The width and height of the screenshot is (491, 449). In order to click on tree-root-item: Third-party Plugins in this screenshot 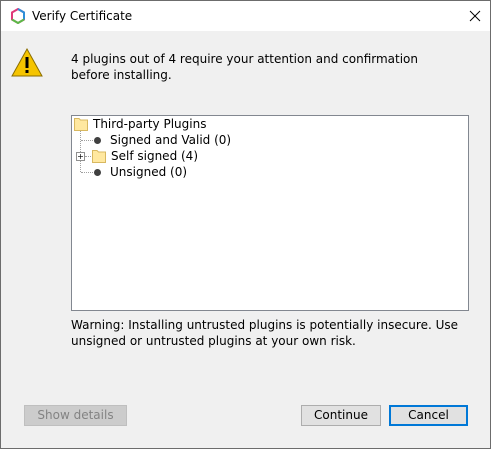, I will do `click(140, 124)`.